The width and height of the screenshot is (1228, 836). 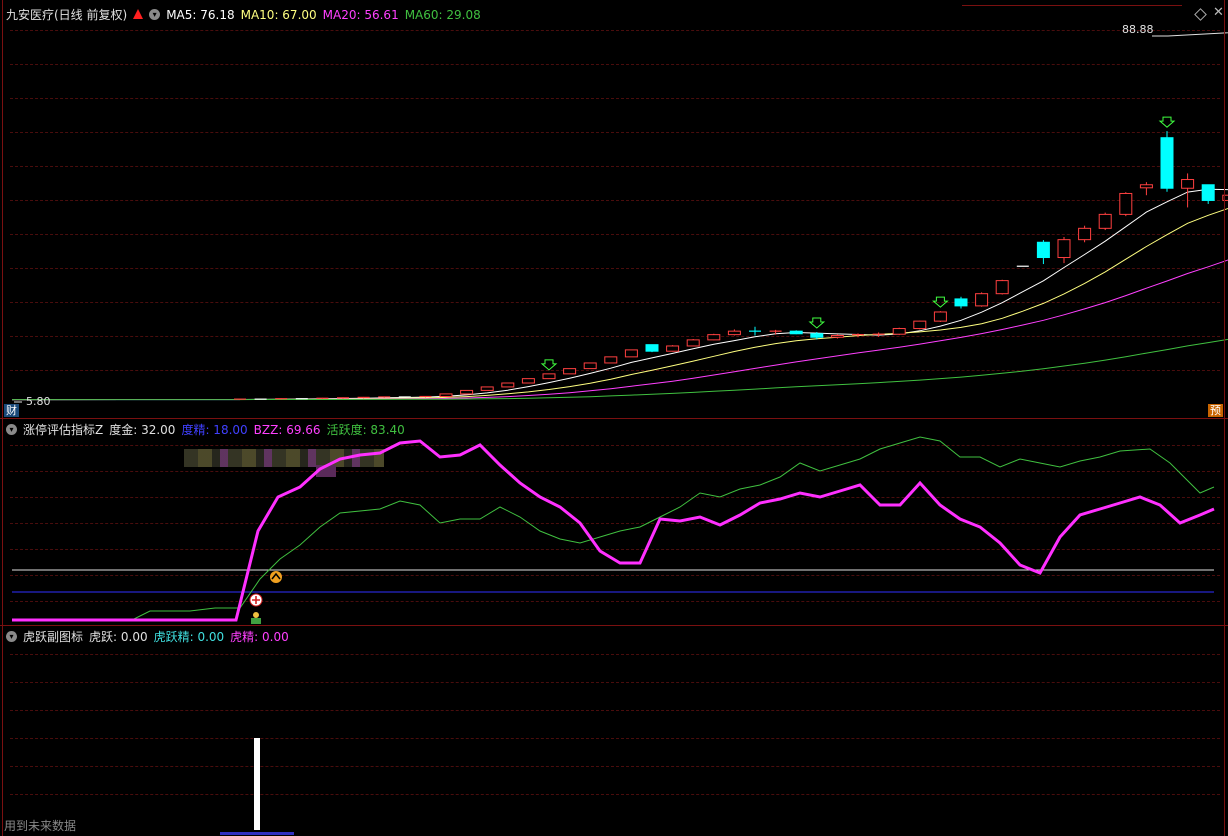 I want to click on left-border, so click(x=2, y=418).